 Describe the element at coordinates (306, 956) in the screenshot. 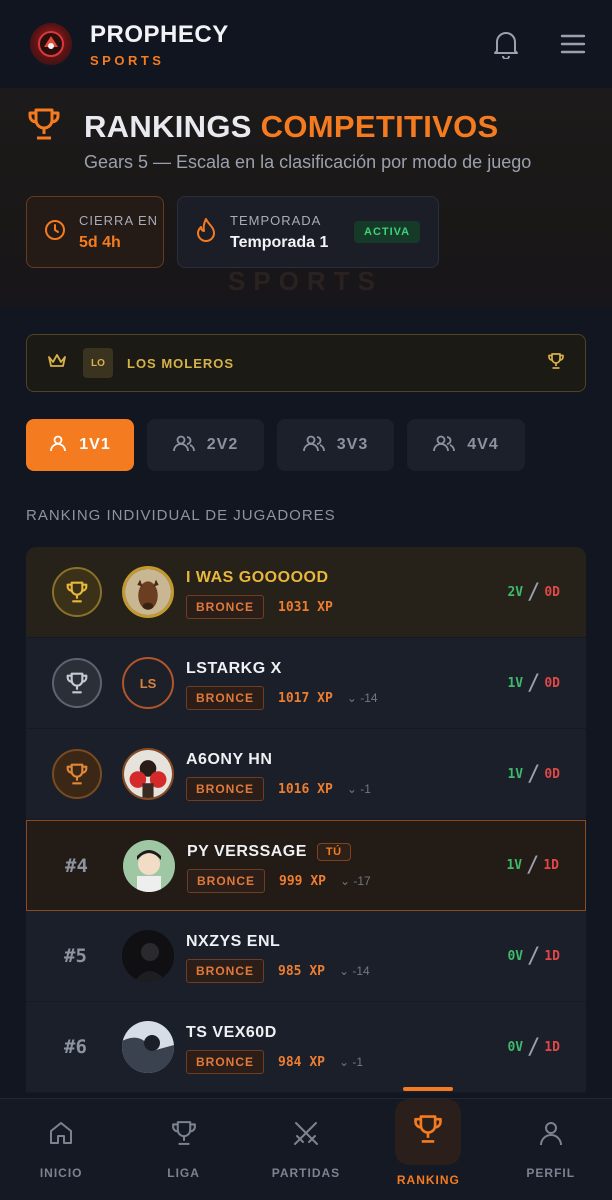

I see `ranking-row: #5 NXZYS ENL BRONCE 985 XP ⌄ -14 0V / 1D` at that location.